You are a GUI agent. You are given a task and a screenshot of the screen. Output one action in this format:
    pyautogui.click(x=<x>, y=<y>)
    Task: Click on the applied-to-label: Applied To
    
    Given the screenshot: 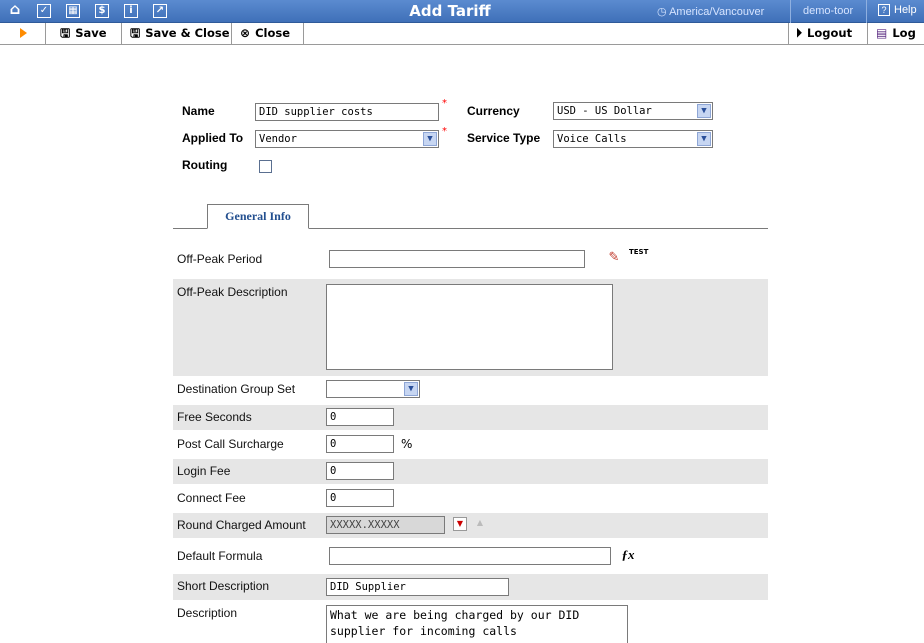 What is the action you would take?
    pyautogui.click(x=213, y=138)
    